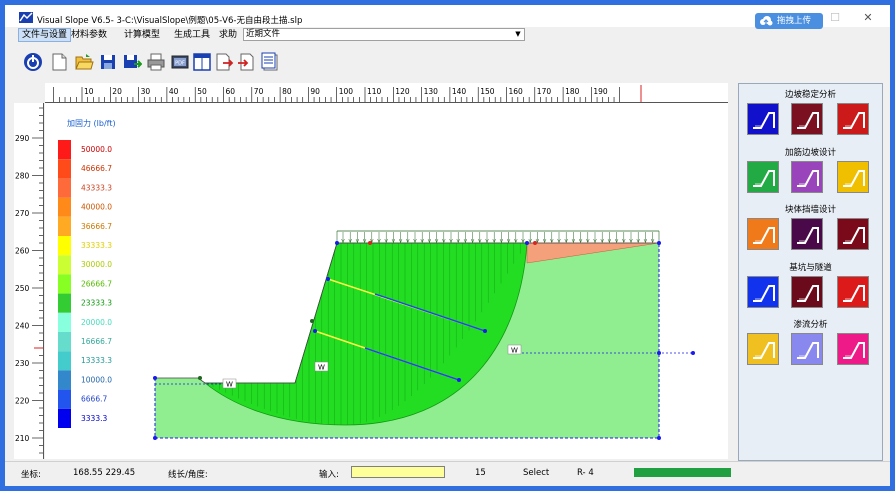  Describe the element at coordinates (117, 91) in the screenshot. I see `ruler-label: 20` at that location.